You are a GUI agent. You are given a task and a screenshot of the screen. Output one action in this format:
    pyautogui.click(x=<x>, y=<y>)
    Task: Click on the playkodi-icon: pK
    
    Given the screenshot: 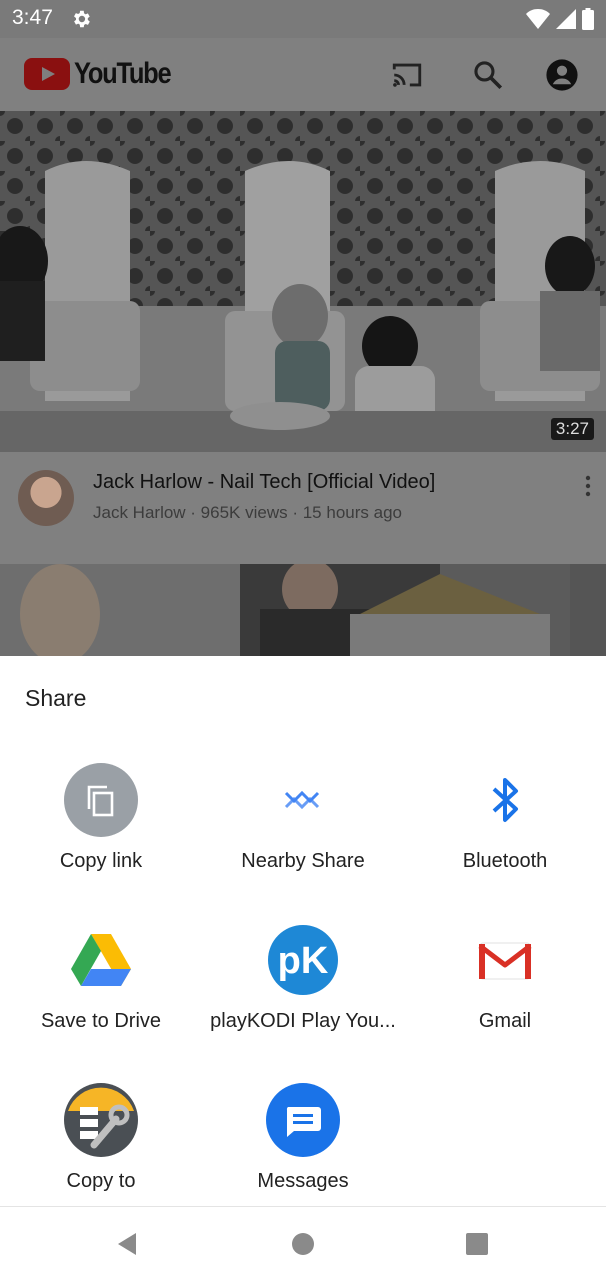 What is the action you would take?
    pyautogui.click(x=303, y=960)
    